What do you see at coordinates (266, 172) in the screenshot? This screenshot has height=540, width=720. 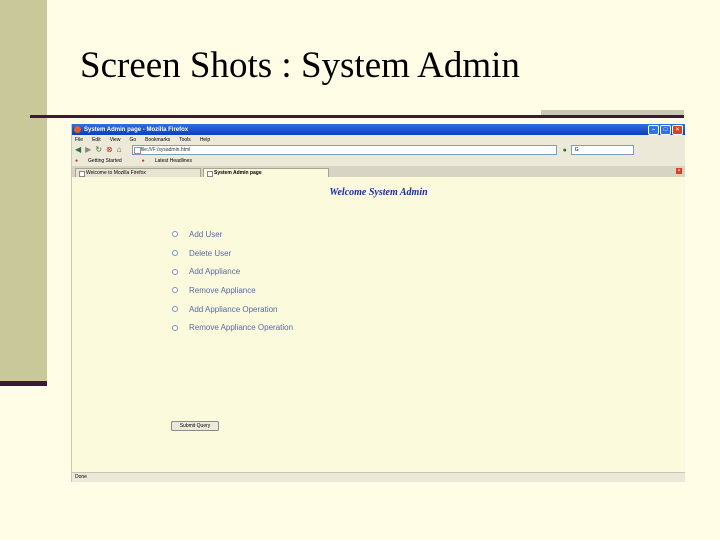 I see `tab-system-admin: System Admin page` at bounding box center [266, 172].